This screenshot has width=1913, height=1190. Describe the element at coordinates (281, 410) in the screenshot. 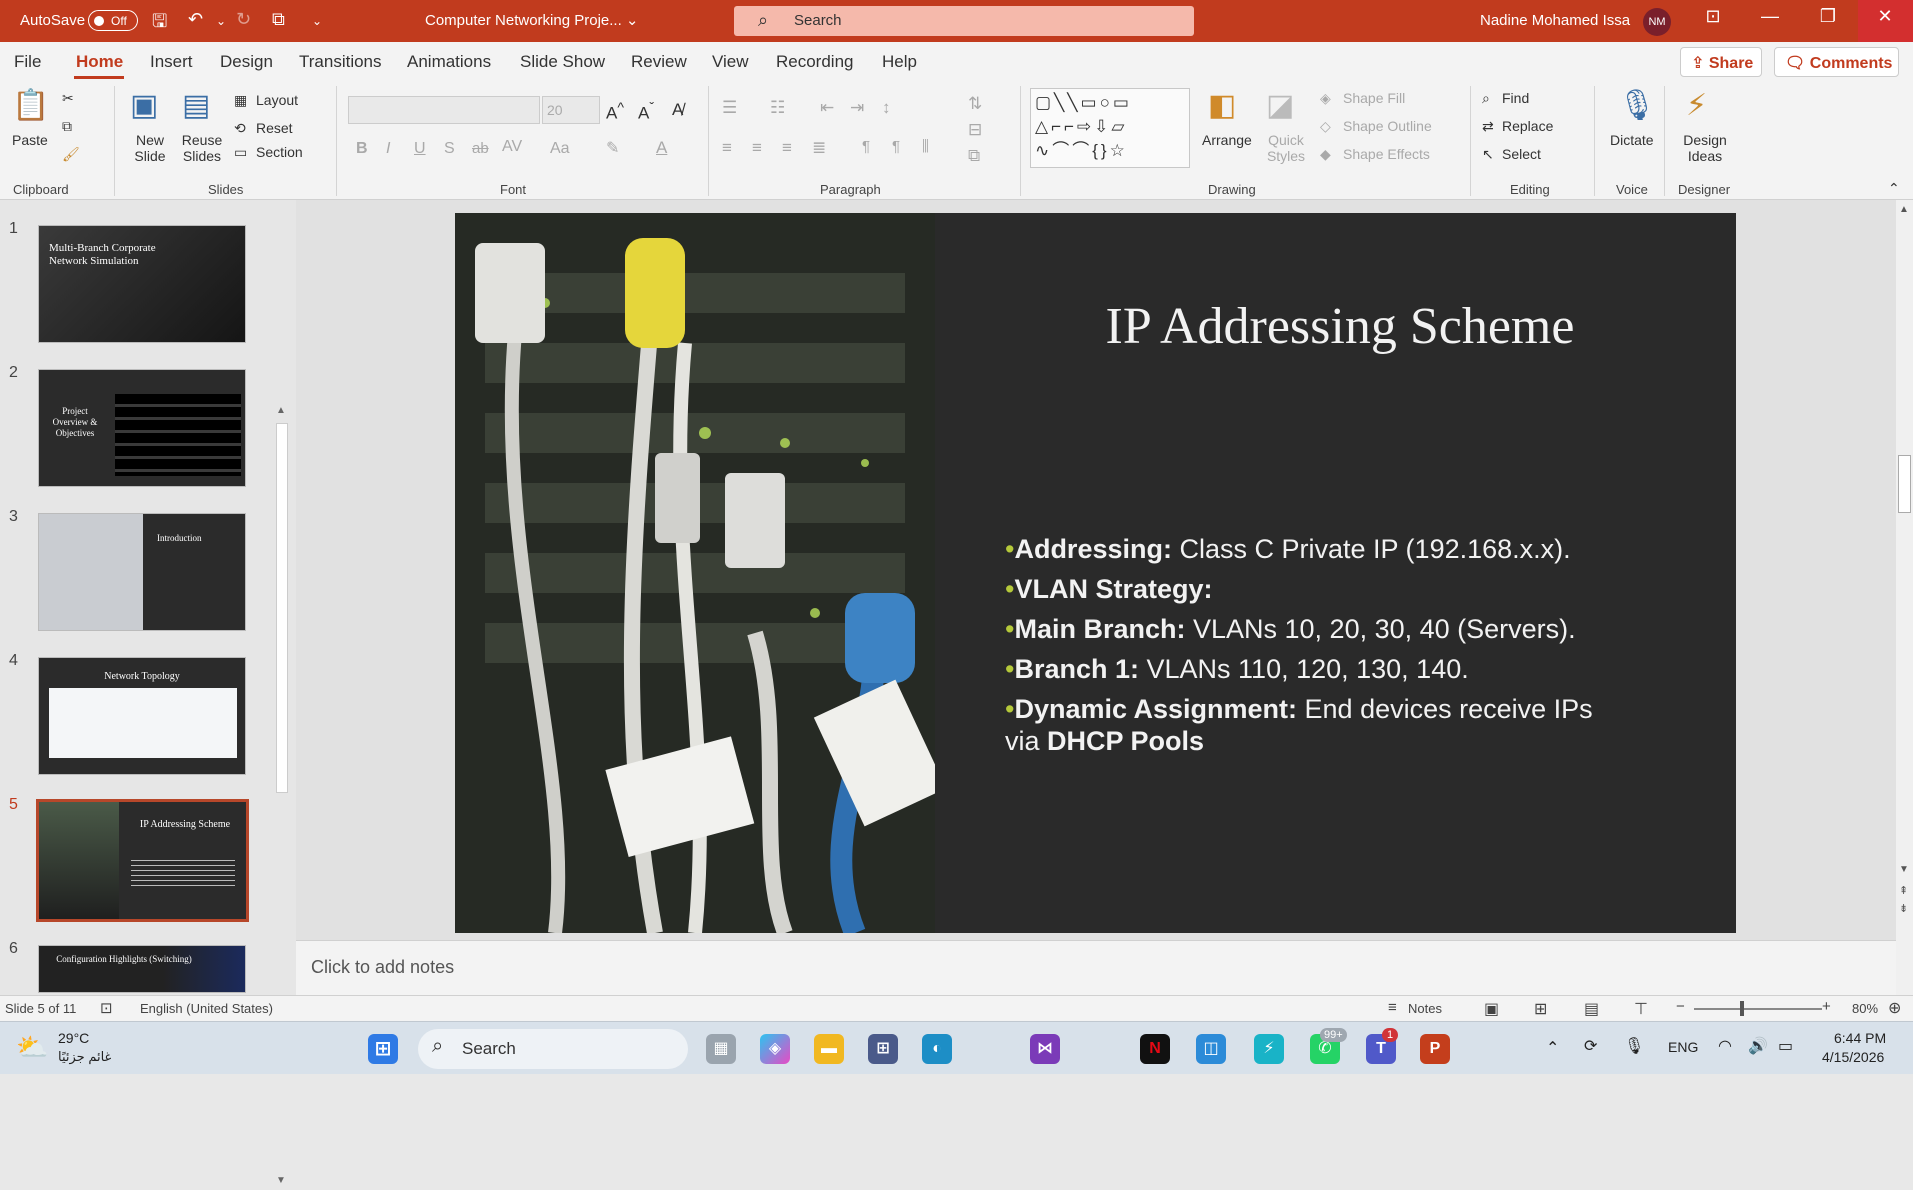

I see `scroll-up-icon: ▲` at that location.